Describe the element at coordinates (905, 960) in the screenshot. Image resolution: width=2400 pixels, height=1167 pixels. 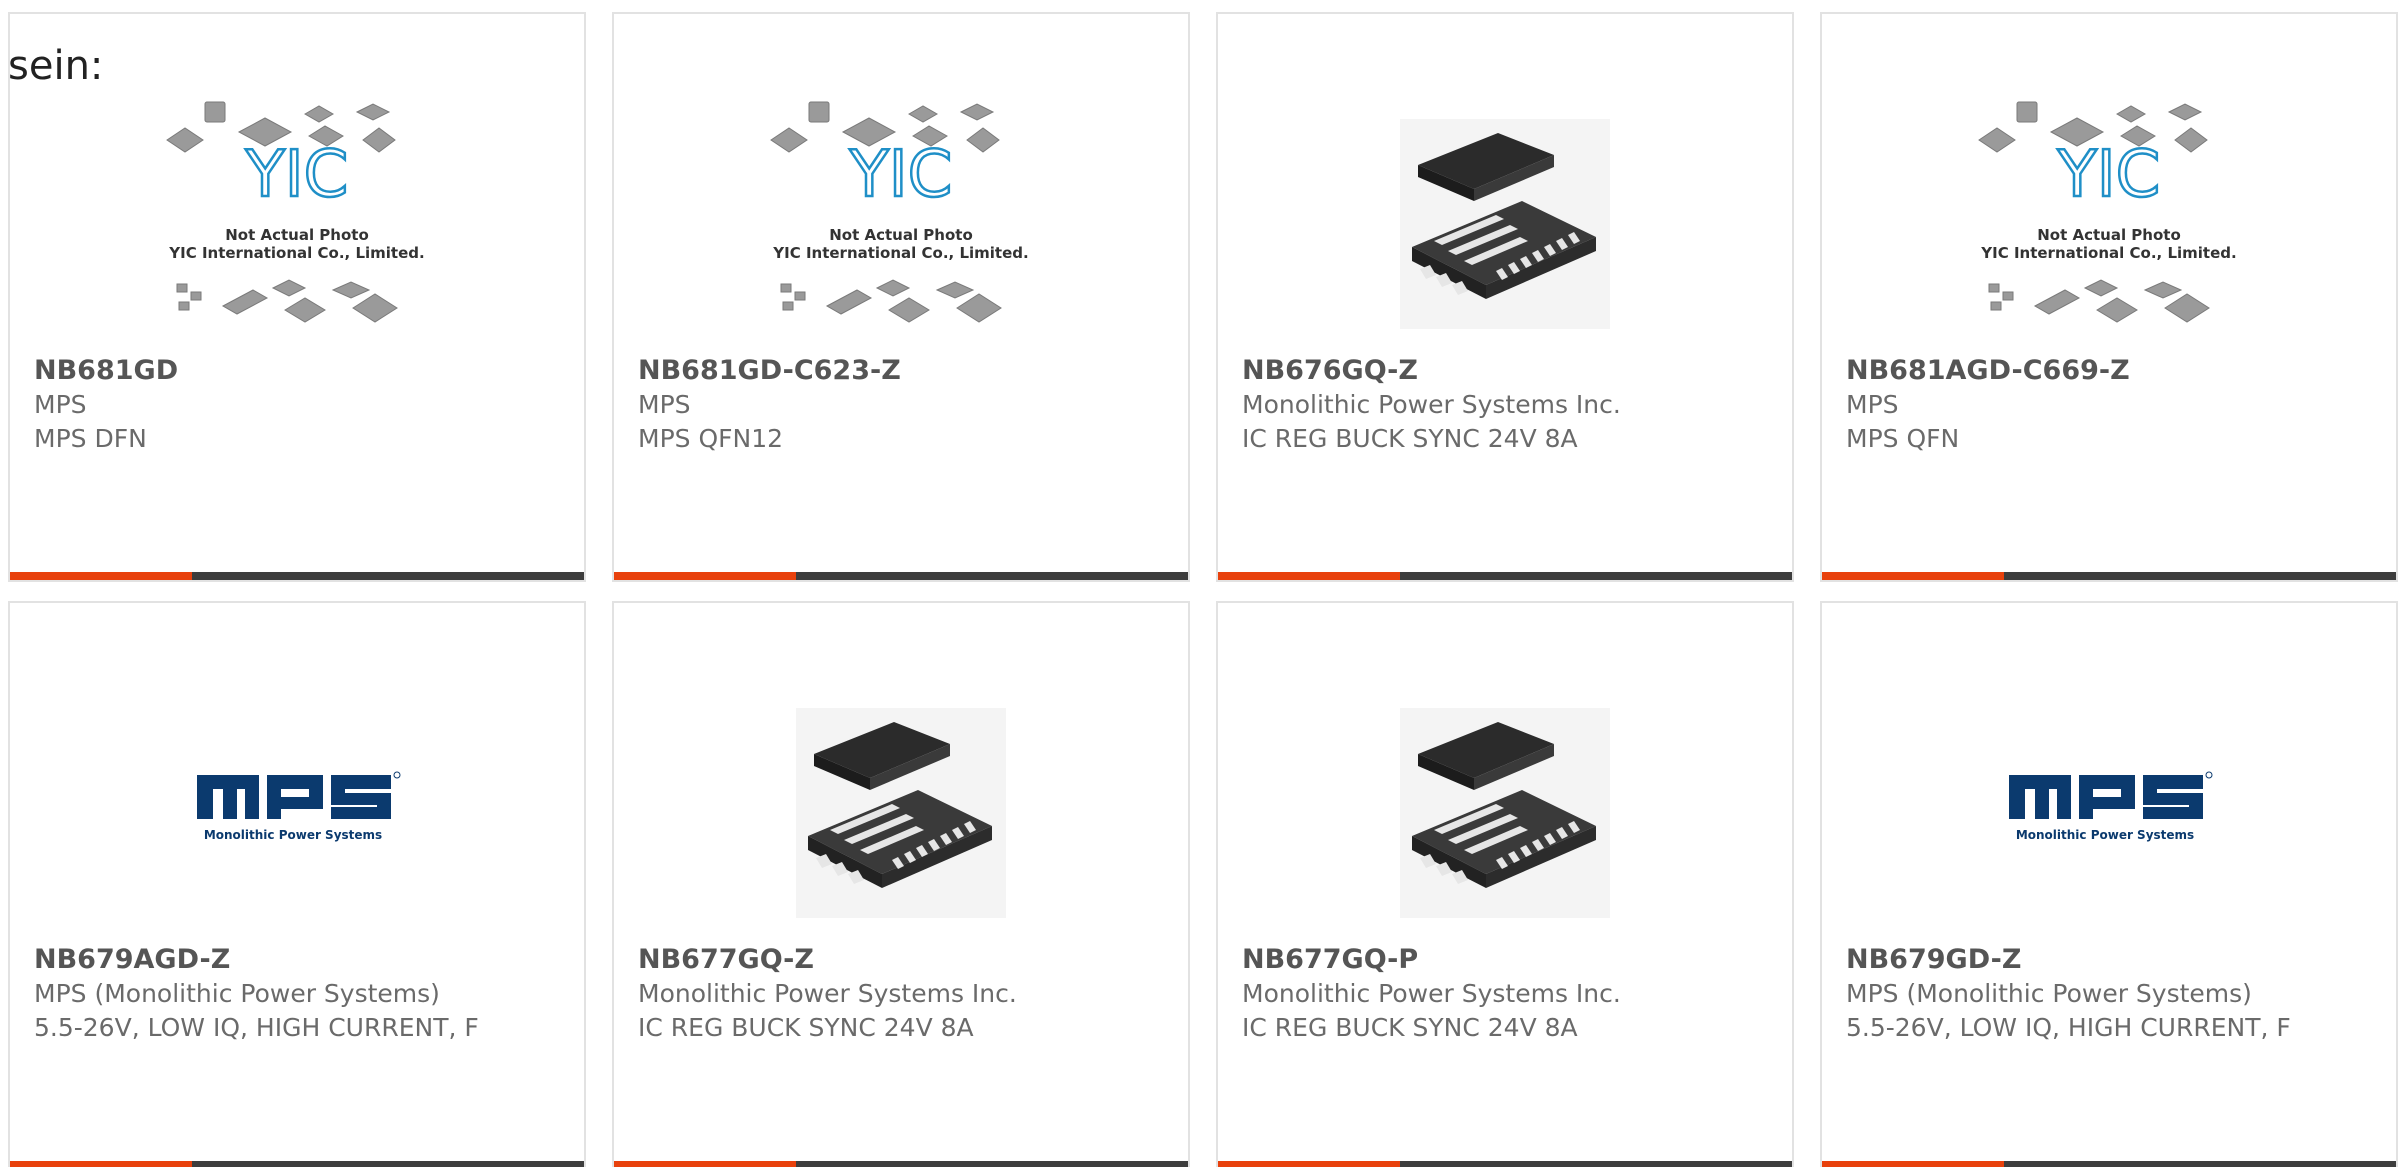
I see `part-number: NB677GQ-Z` at that location.